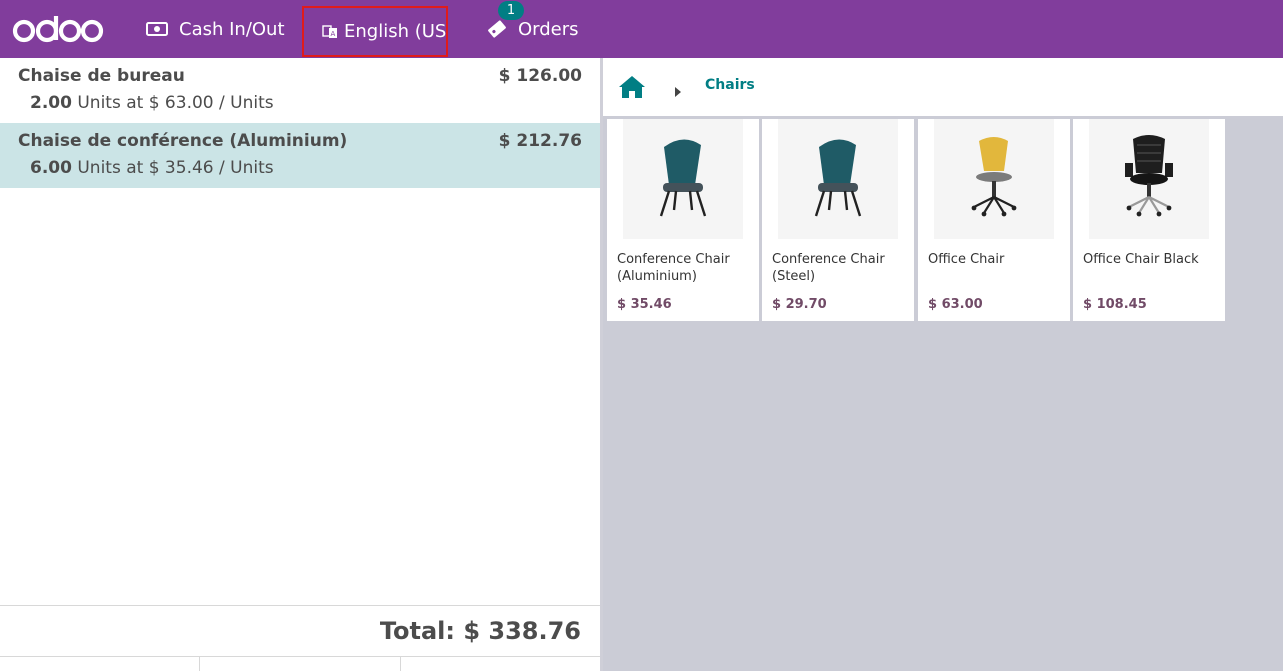 The width and height of the screenshot is (1283, 671). Describe the element at coordinates (632, 89) in the screenshot. I see `home-icon` at that location.